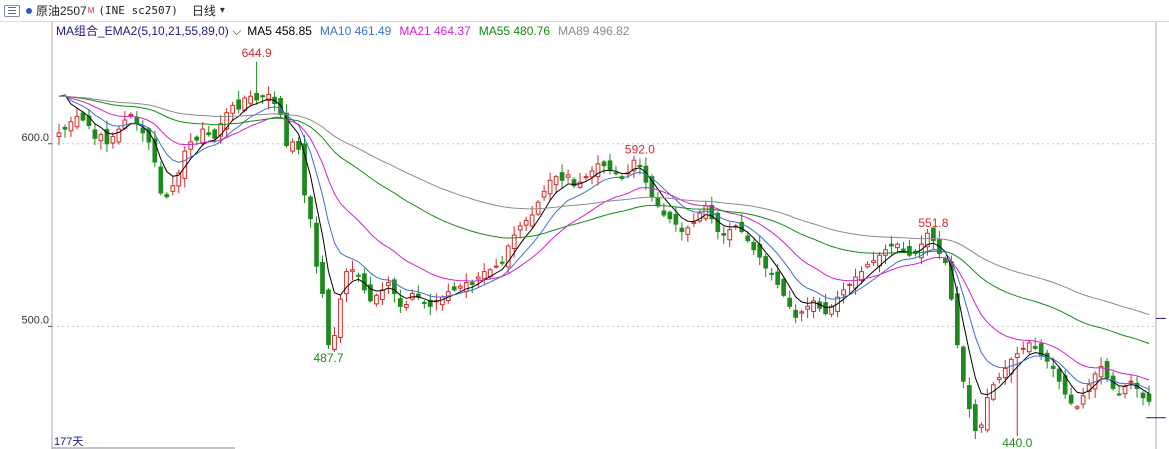 Image resolution: width=1169 pixels, height=449 pixels. What do you see at coordinates (61, 10) in the screenshot?
I see `symbol-name: 原油2507` at bounding box center [61, 10].